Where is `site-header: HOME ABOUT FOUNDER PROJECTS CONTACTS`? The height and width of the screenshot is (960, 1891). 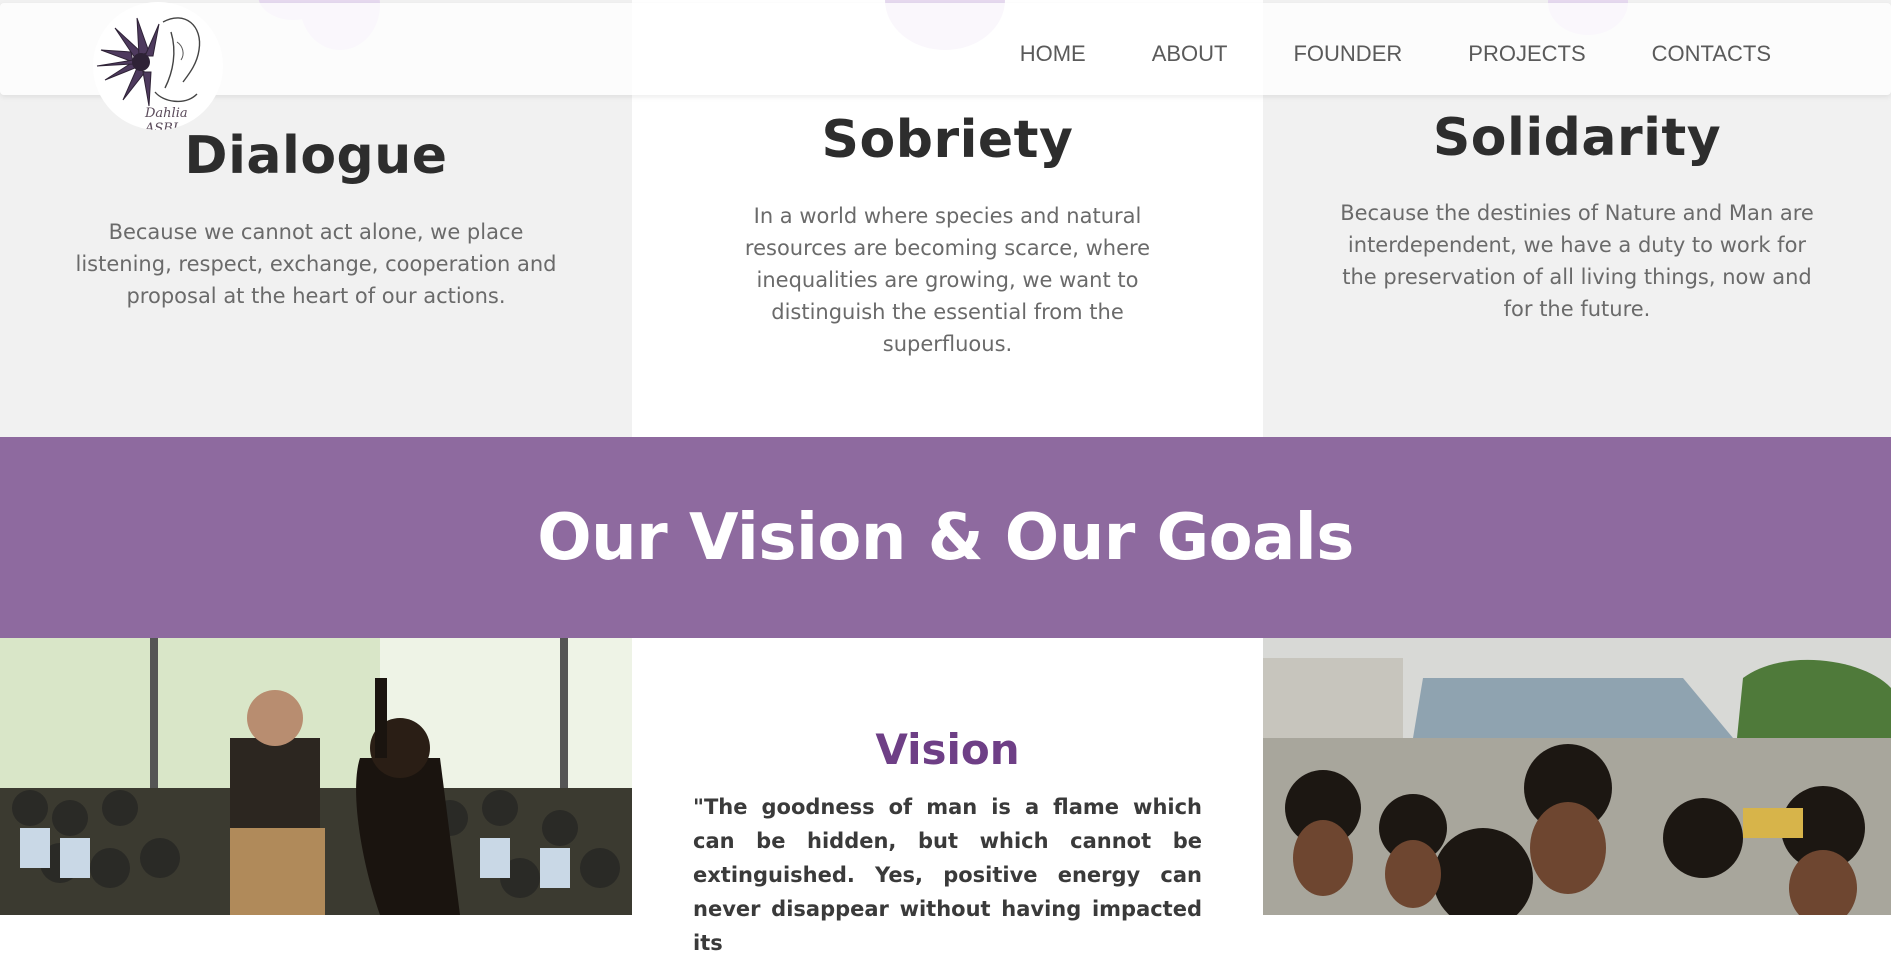 site-header: HOME ABOUT FOUNDER PROJECTS CONTACTS is located at coordinates (945, 49).